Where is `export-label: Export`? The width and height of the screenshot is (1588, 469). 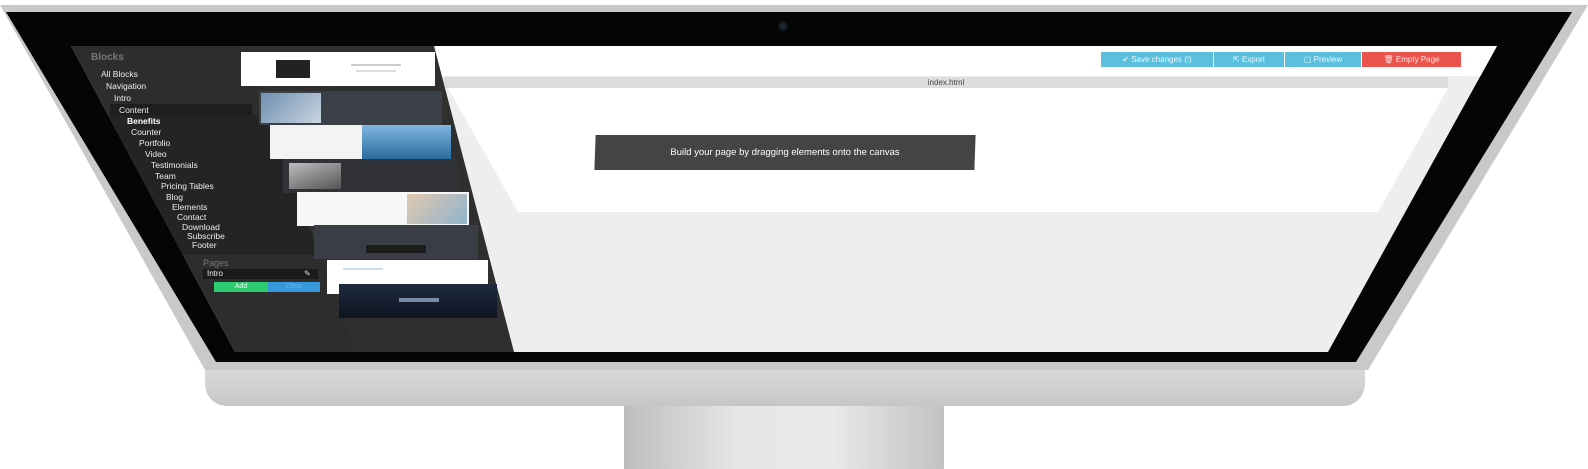
export-label: Export is located at coordinates (1253, 59).